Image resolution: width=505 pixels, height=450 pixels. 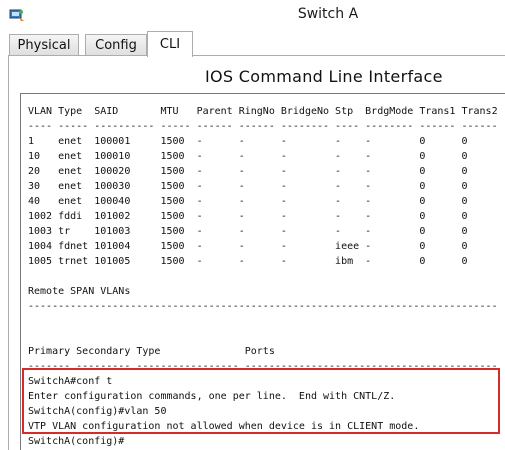 I want to click on terminal-line: 1 enet 100001 1500 - - - - - 0 0, so click(x=248, y=141).